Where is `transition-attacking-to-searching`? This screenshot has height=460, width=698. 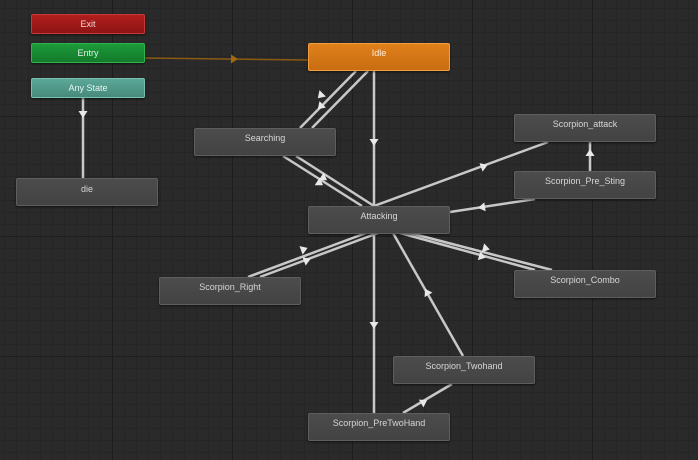 transition-attacking-to-searching is located at coordinates (335, 181).